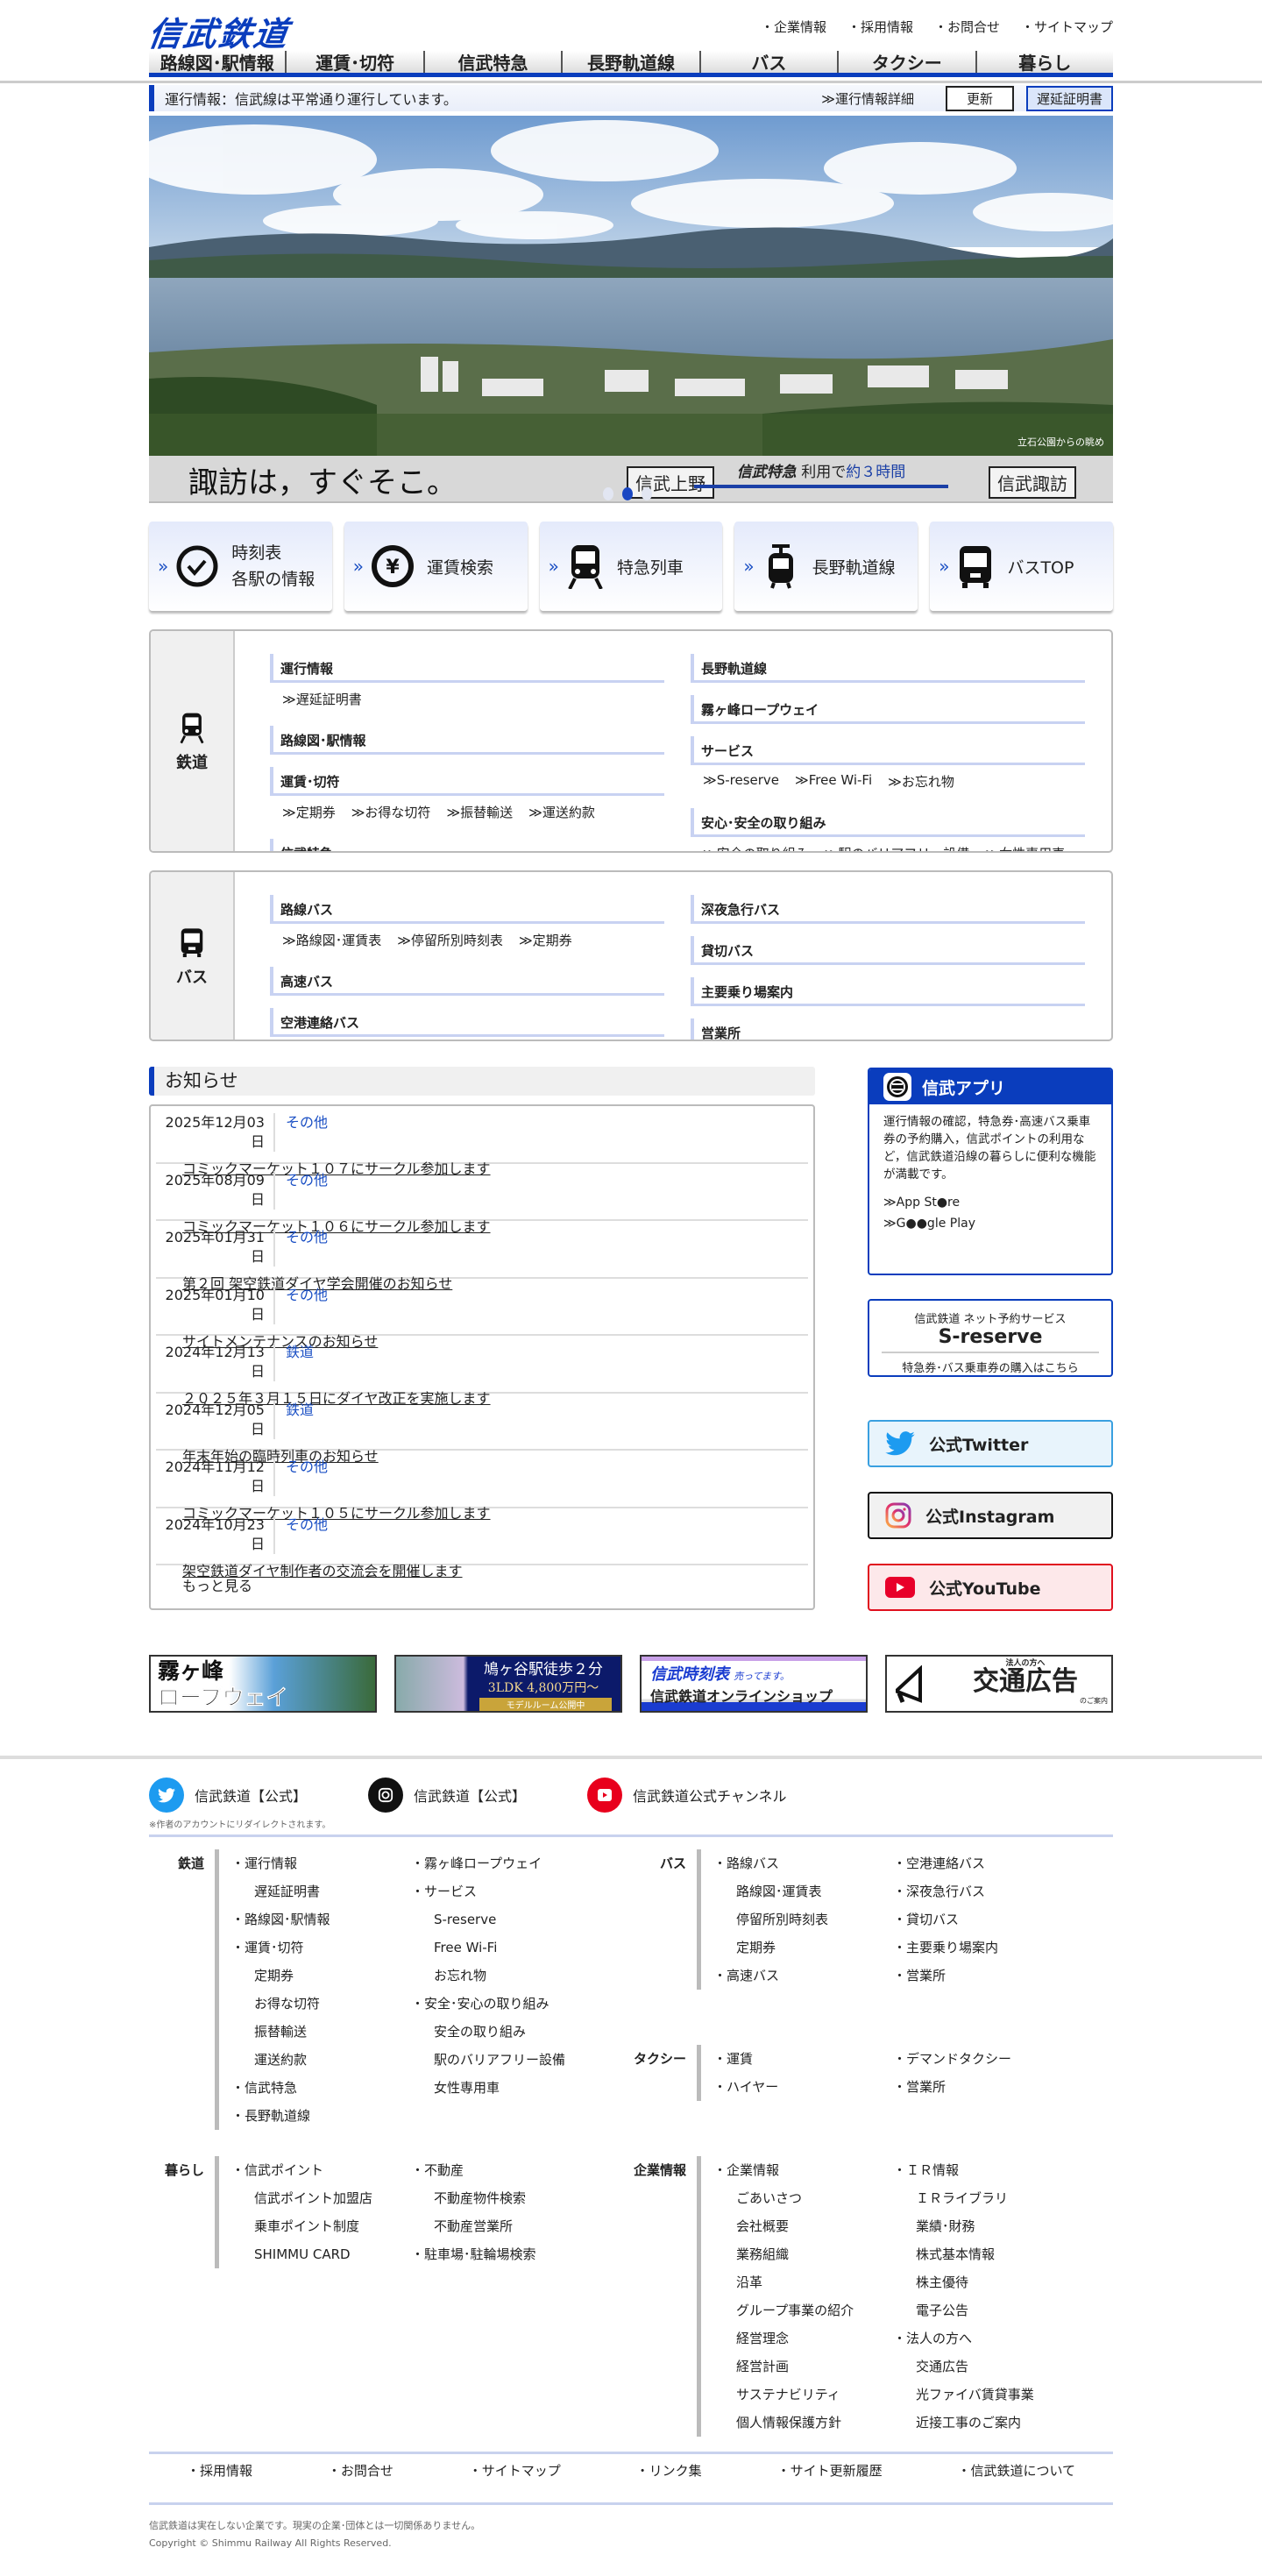 The height and width of the screenshot is (2576, 1262). I want to click on submenu-link: ≫駅のバリアフリー設備, so click(897, 847).